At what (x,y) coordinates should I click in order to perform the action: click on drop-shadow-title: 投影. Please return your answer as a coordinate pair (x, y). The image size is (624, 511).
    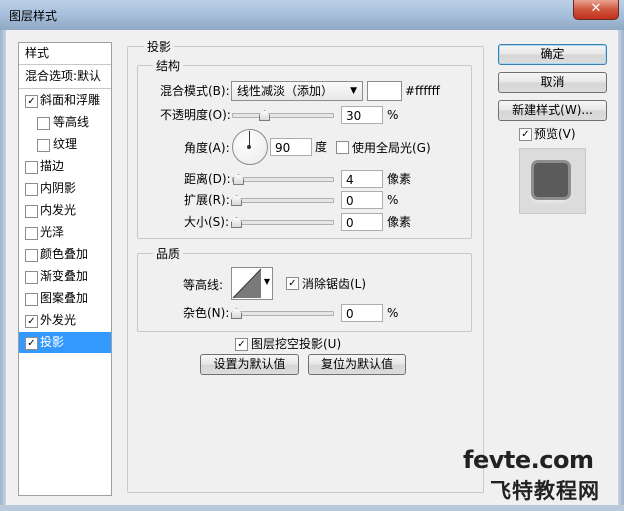
    Looking at the image, I should click on (159, 46).